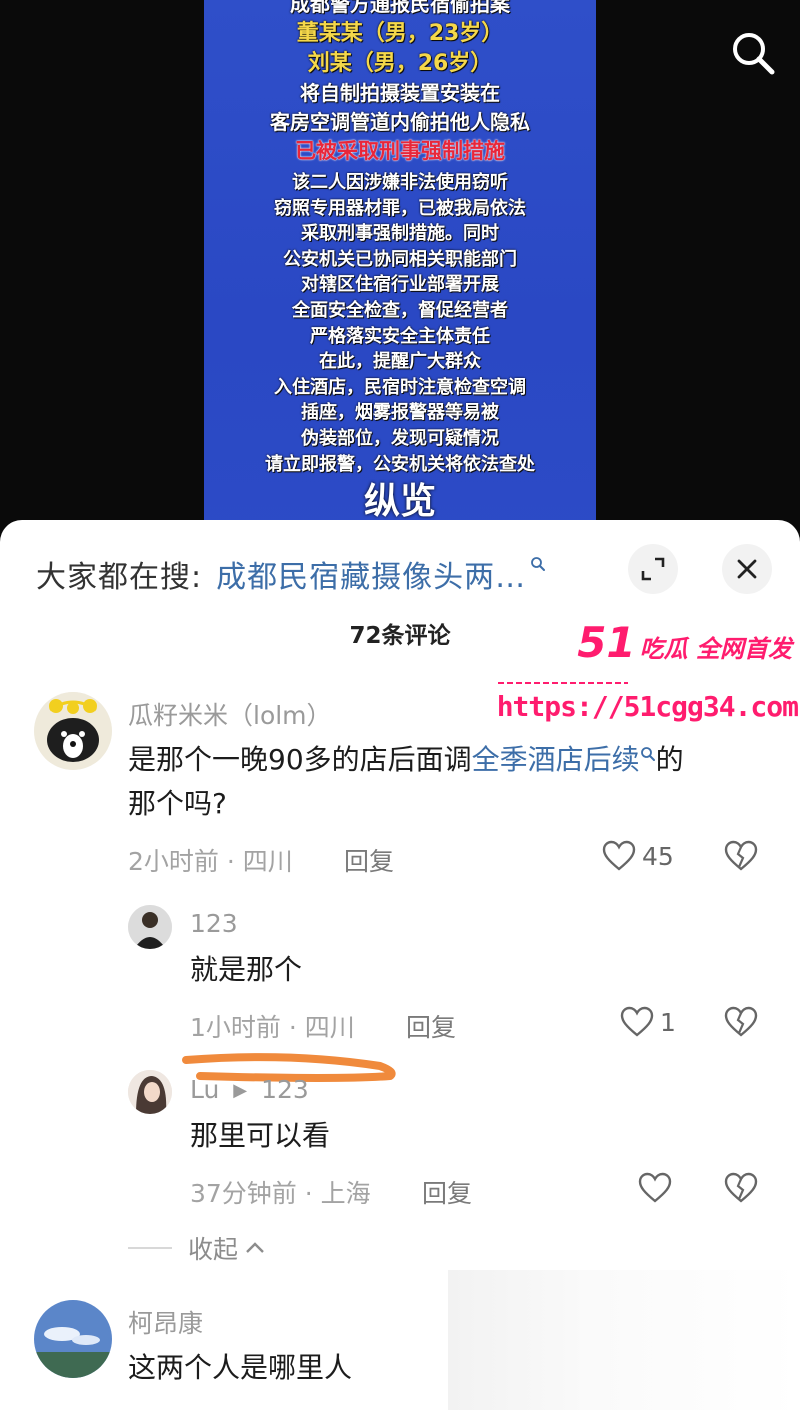 The height and width of the screenshot is (1410, 800). I want to click on poster-logo: 纵览, so click(399, 501).